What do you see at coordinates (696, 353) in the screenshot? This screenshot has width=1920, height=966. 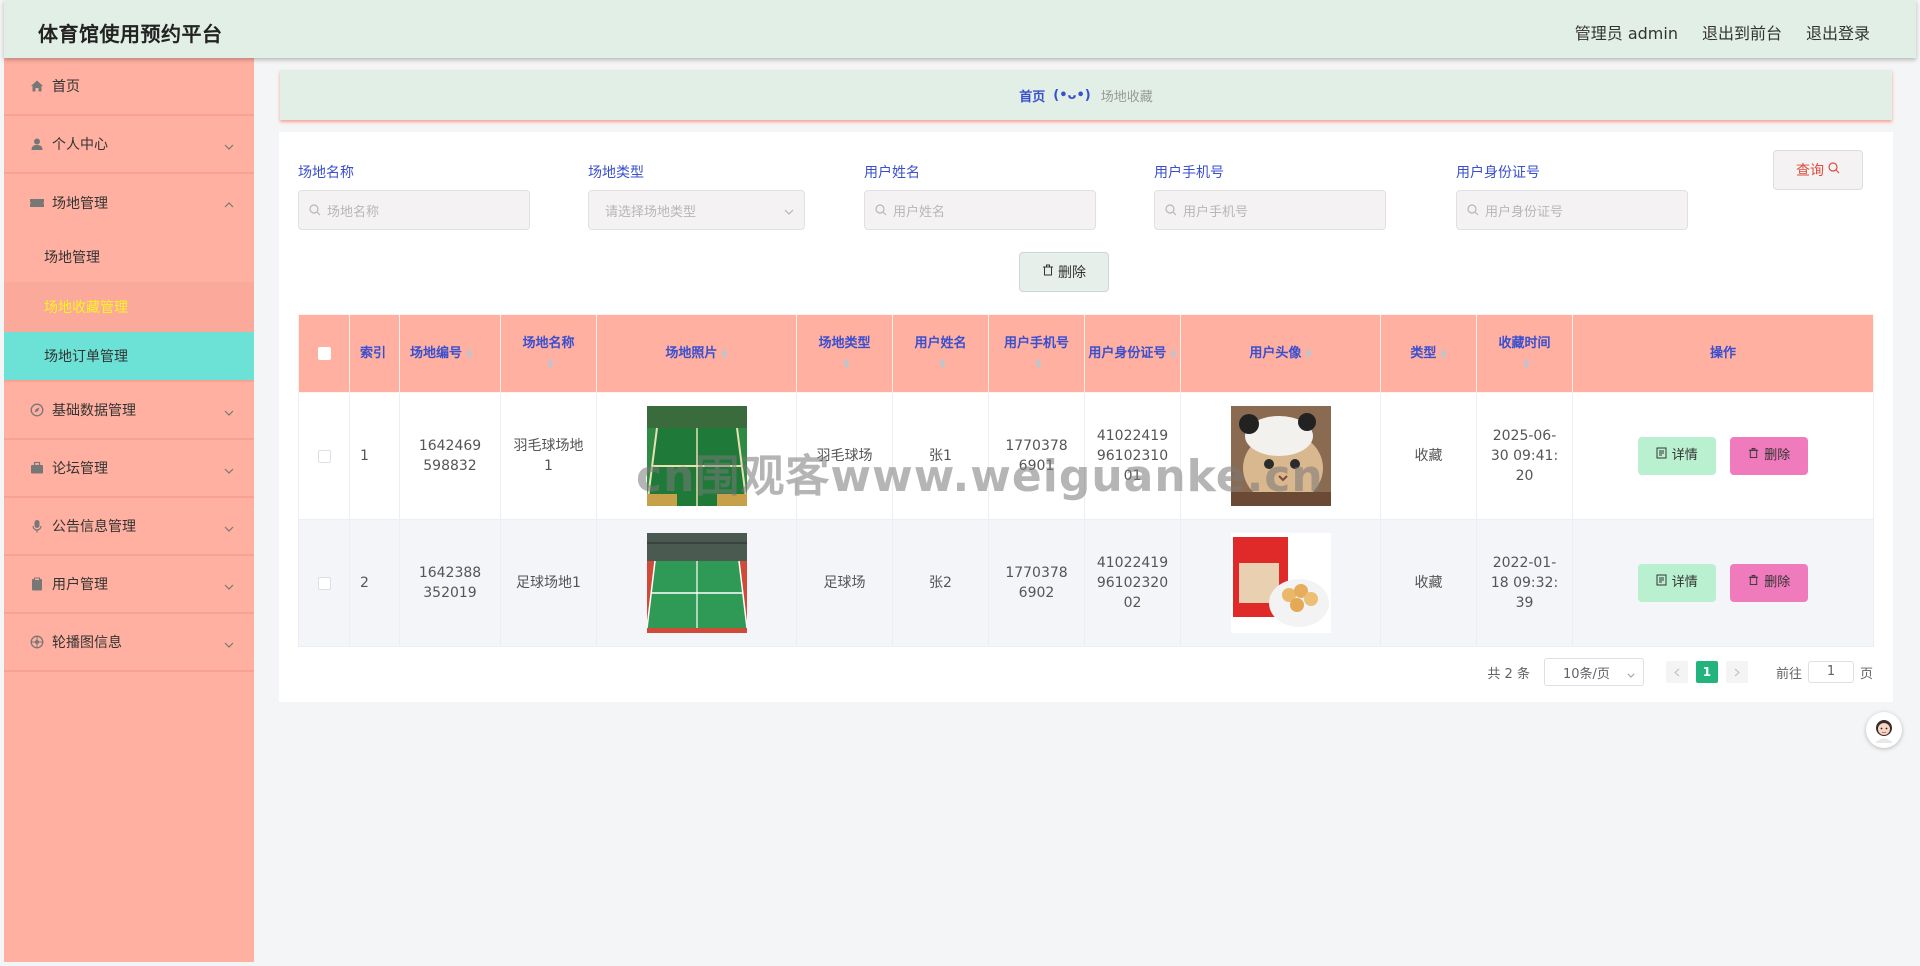 I see `col-header: 场地照片 ▲ ▼` at bounding box center [696, 353].